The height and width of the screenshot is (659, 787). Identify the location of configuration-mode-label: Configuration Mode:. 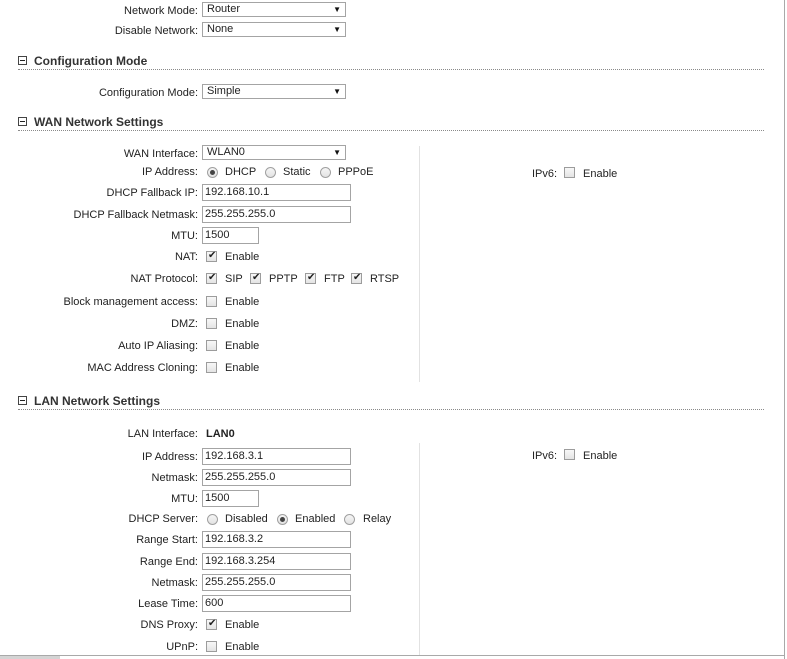
(148, 93).